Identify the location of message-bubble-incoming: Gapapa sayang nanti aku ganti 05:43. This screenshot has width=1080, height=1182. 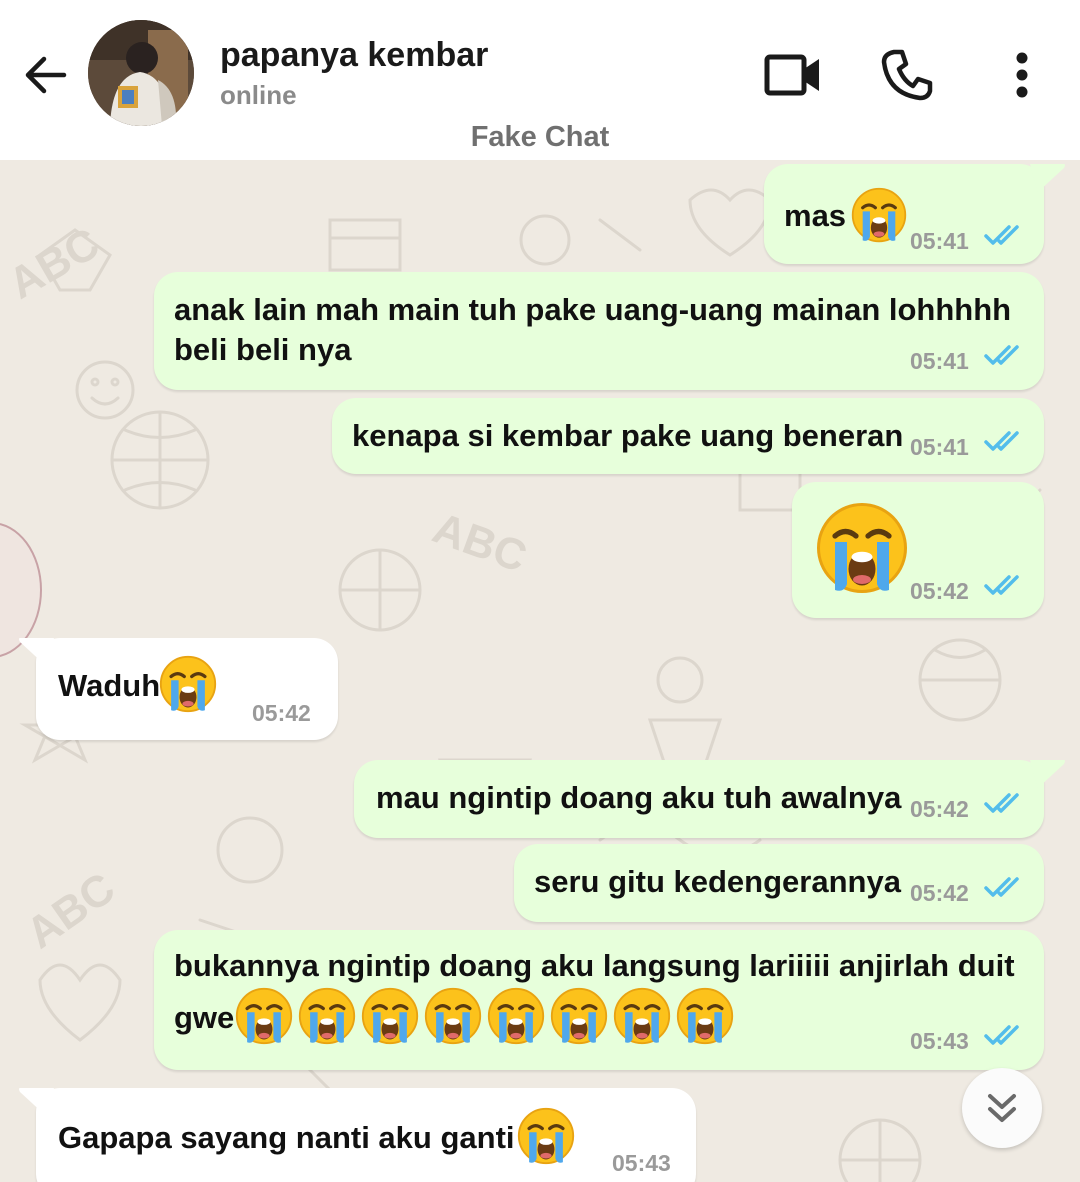
(357, 1135).